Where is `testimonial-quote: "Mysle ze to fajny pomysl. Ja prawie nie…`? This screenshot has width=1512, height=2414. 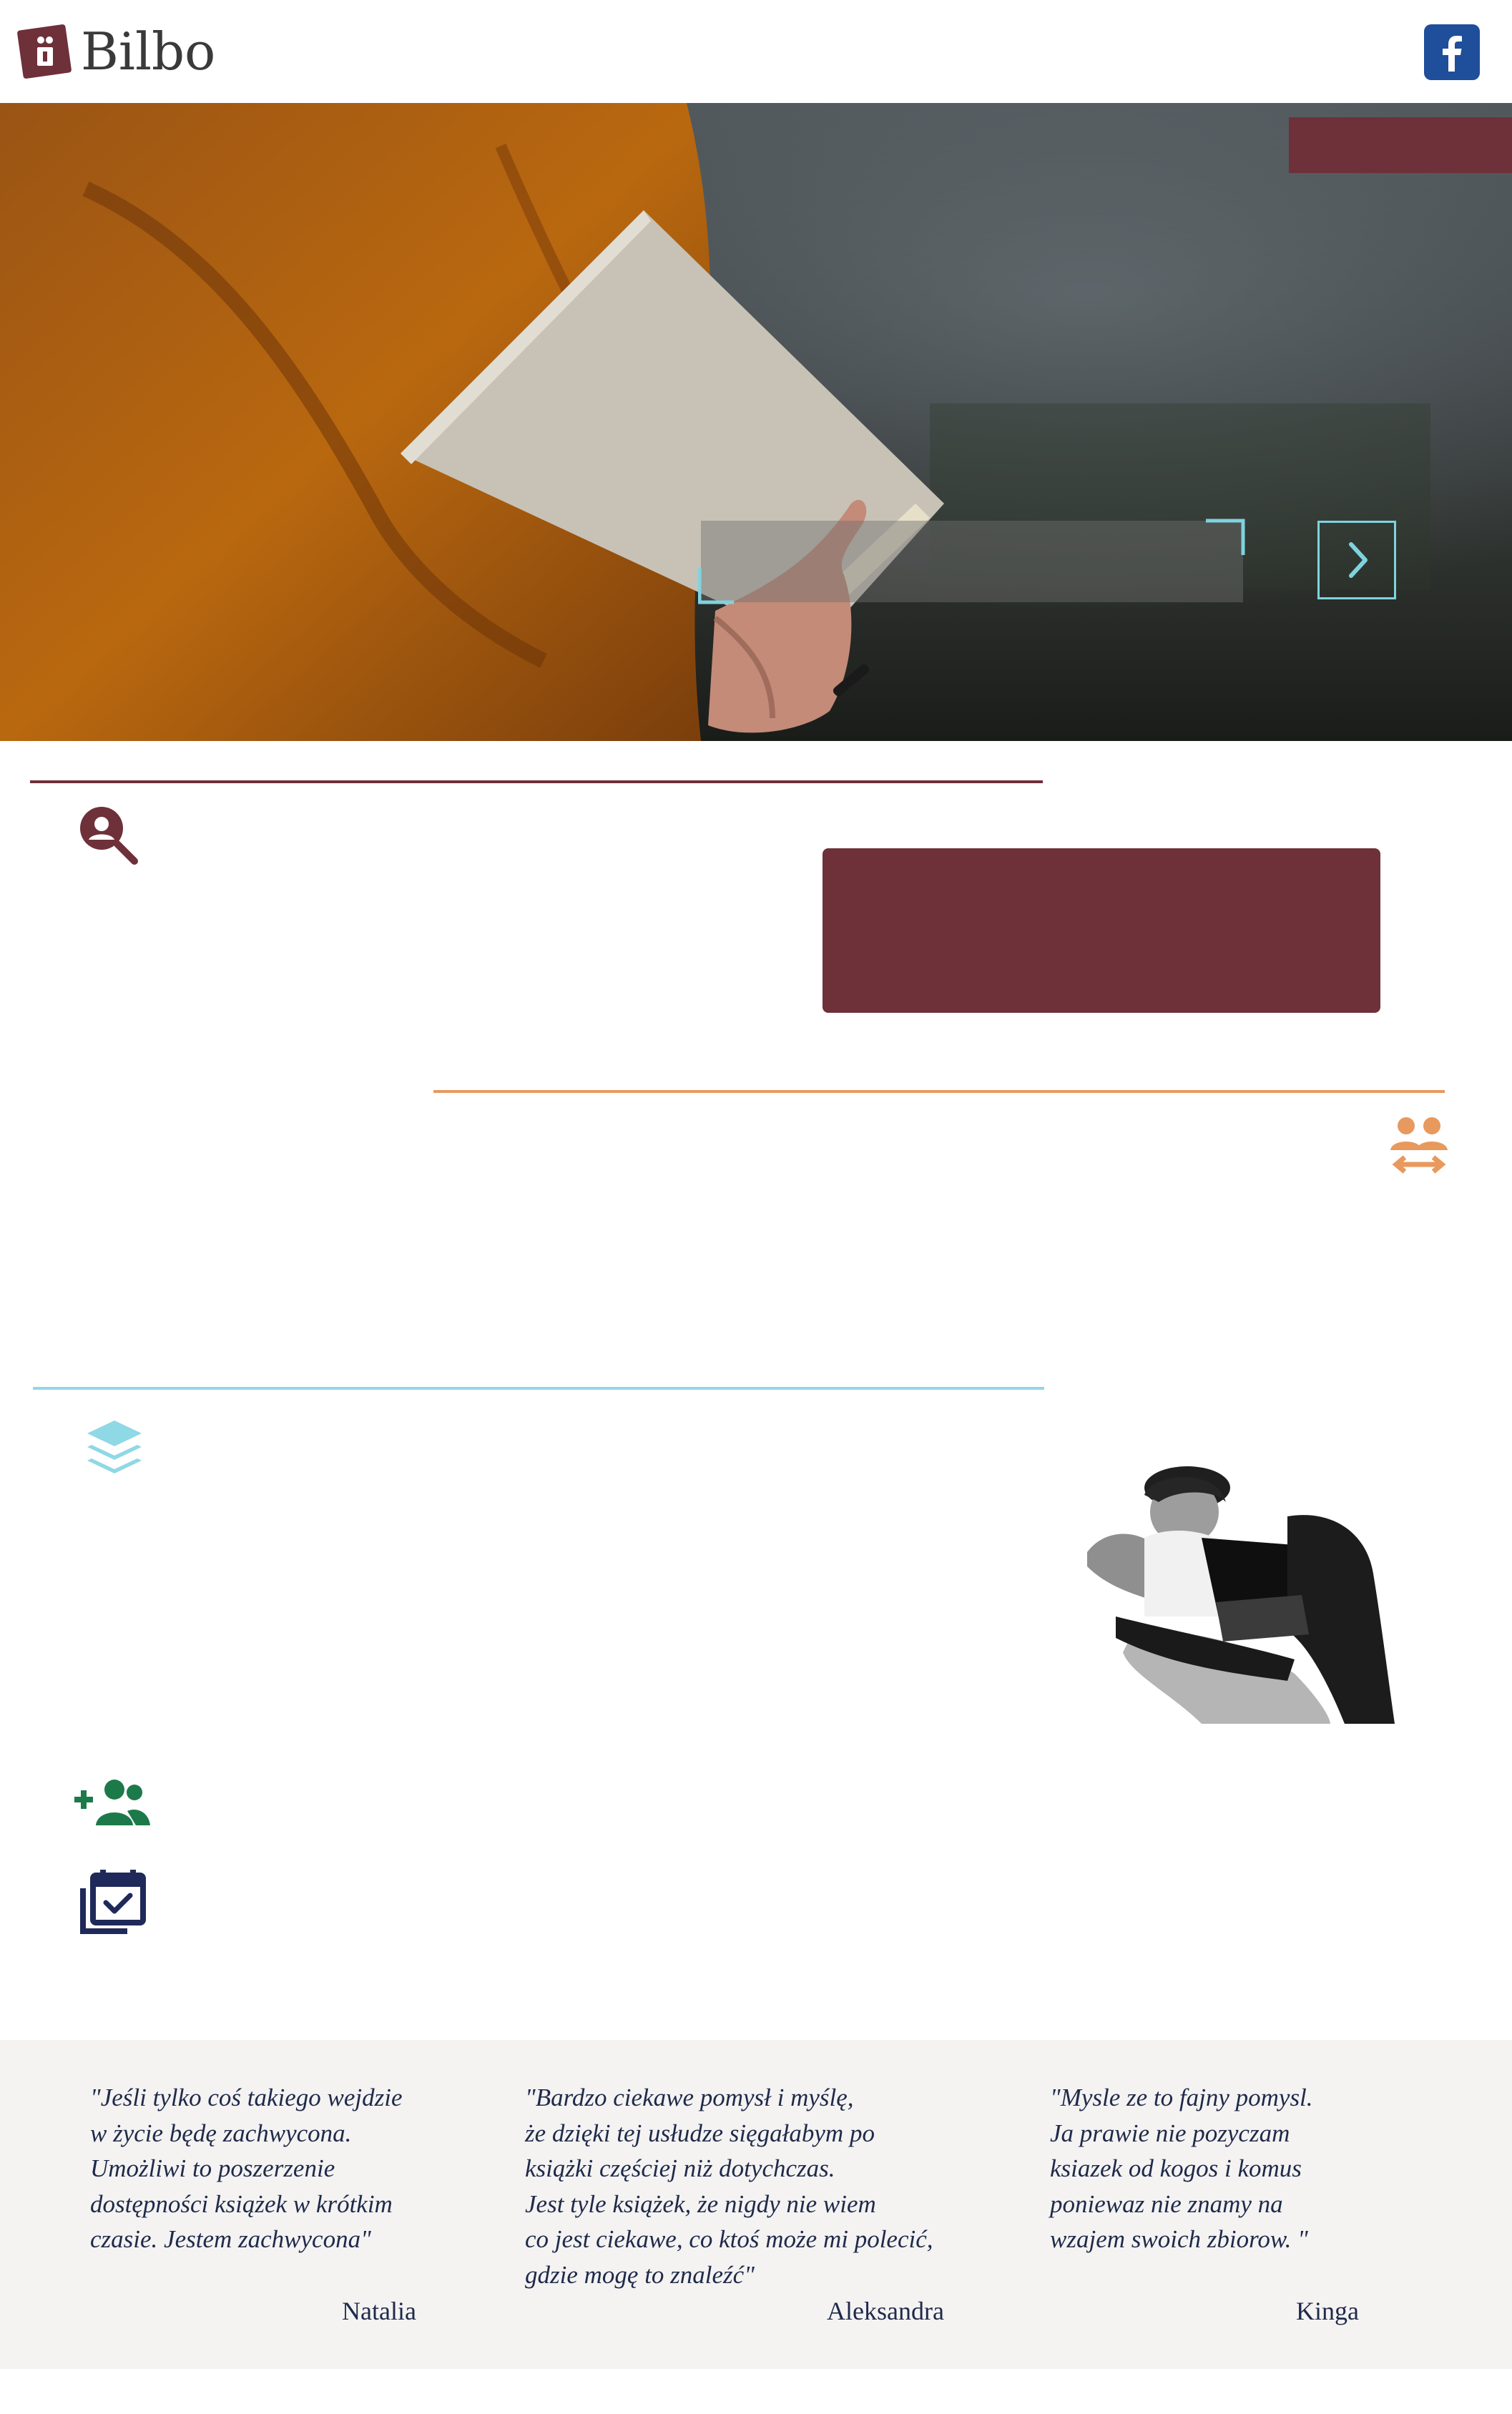
testimonial-quote: "Mysle ze to fajny pomysl. Ja prawie nie… is located at coordinates (1181, 2168).